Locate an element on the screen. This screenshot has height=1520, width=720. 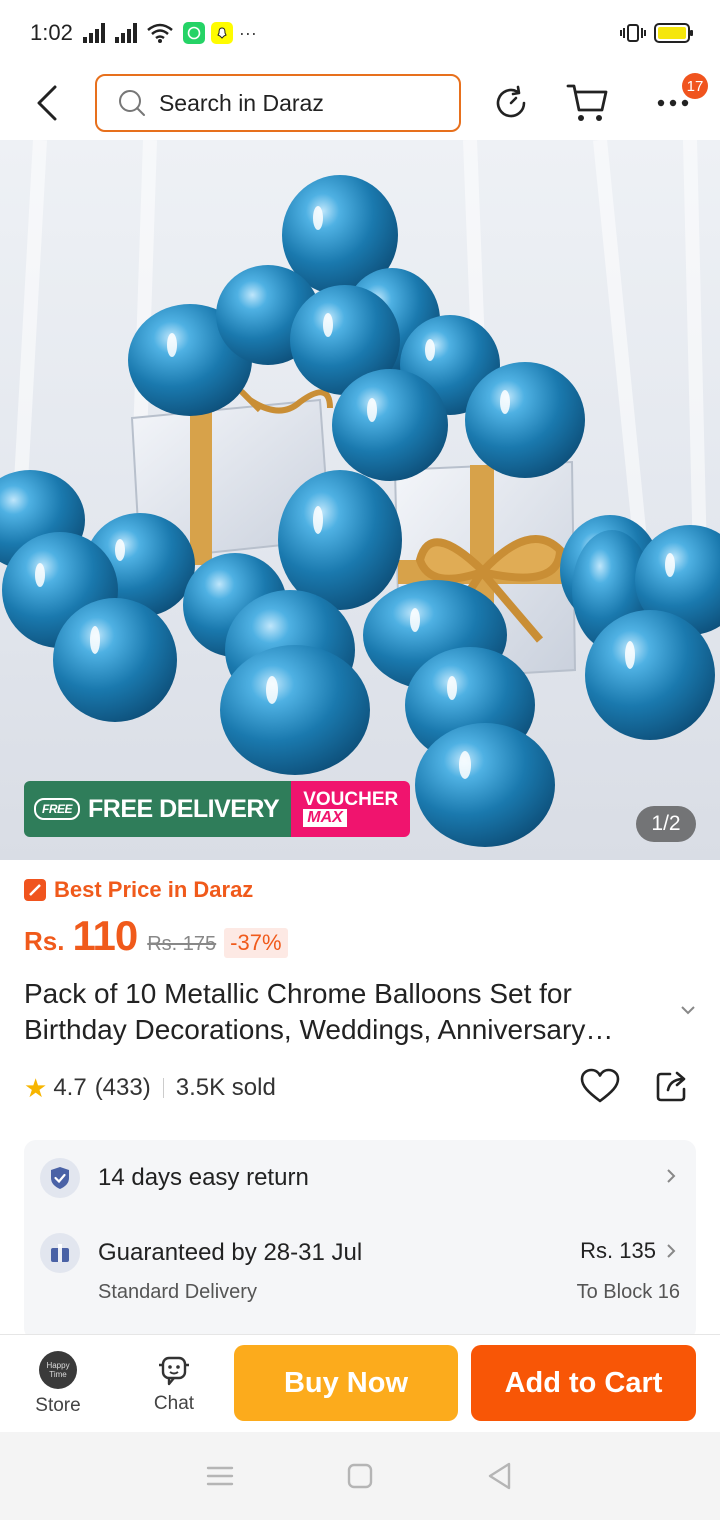
expand-title-button is located at coordinates (688, 1011).